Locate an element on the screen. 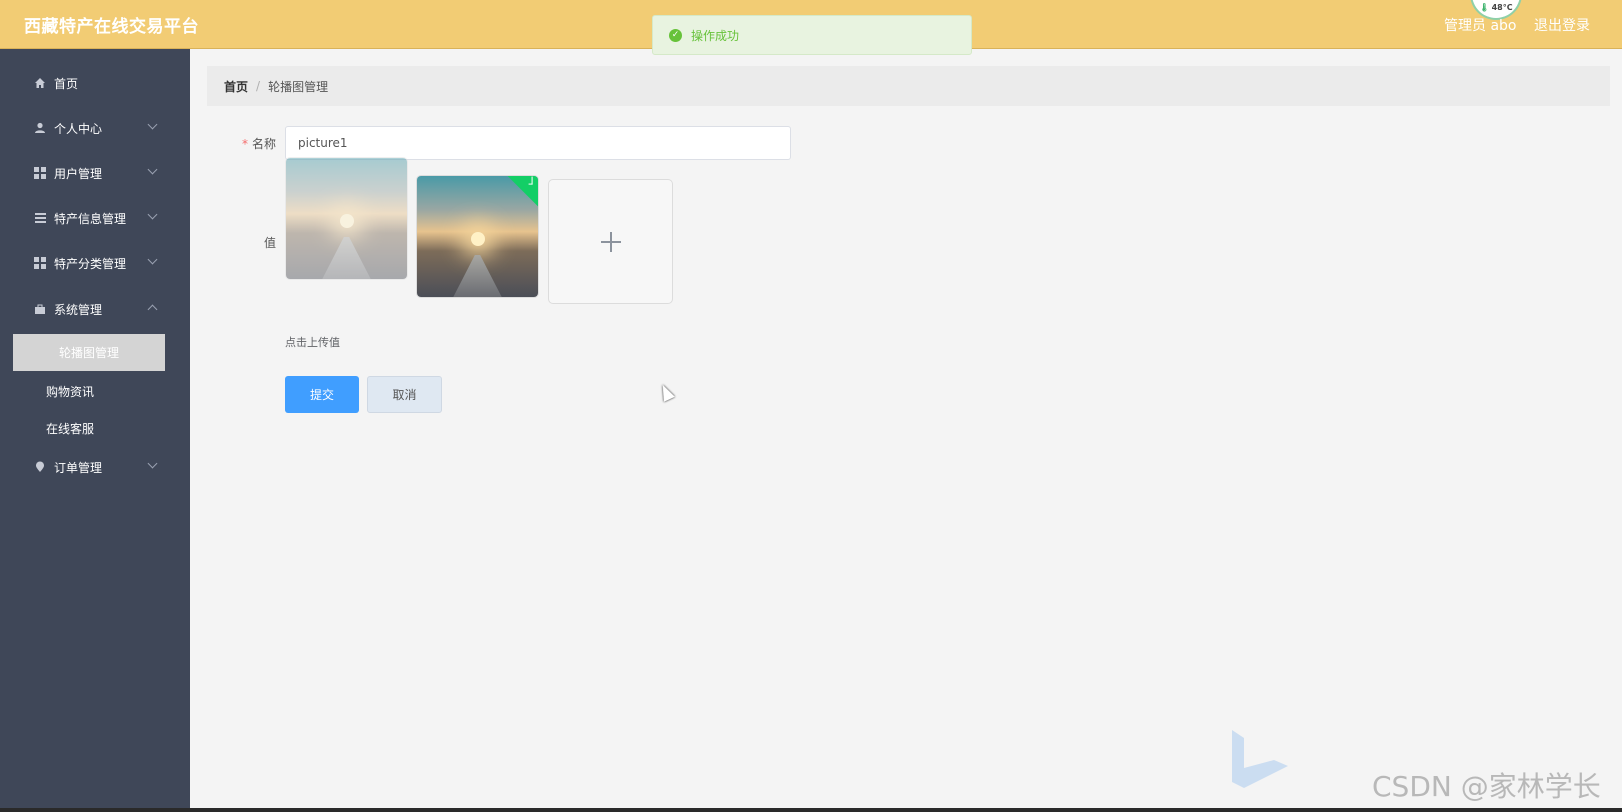 The image size is (1622, 812). submenu-item-label: 购物资讯 is located at coordinates (70, 391).